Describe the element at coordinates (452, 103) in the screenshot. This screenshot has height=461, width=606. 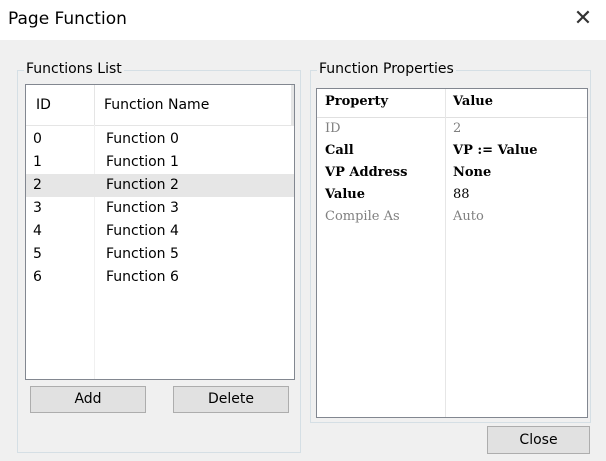
I see `property-grid-header: Property Value` at that location.